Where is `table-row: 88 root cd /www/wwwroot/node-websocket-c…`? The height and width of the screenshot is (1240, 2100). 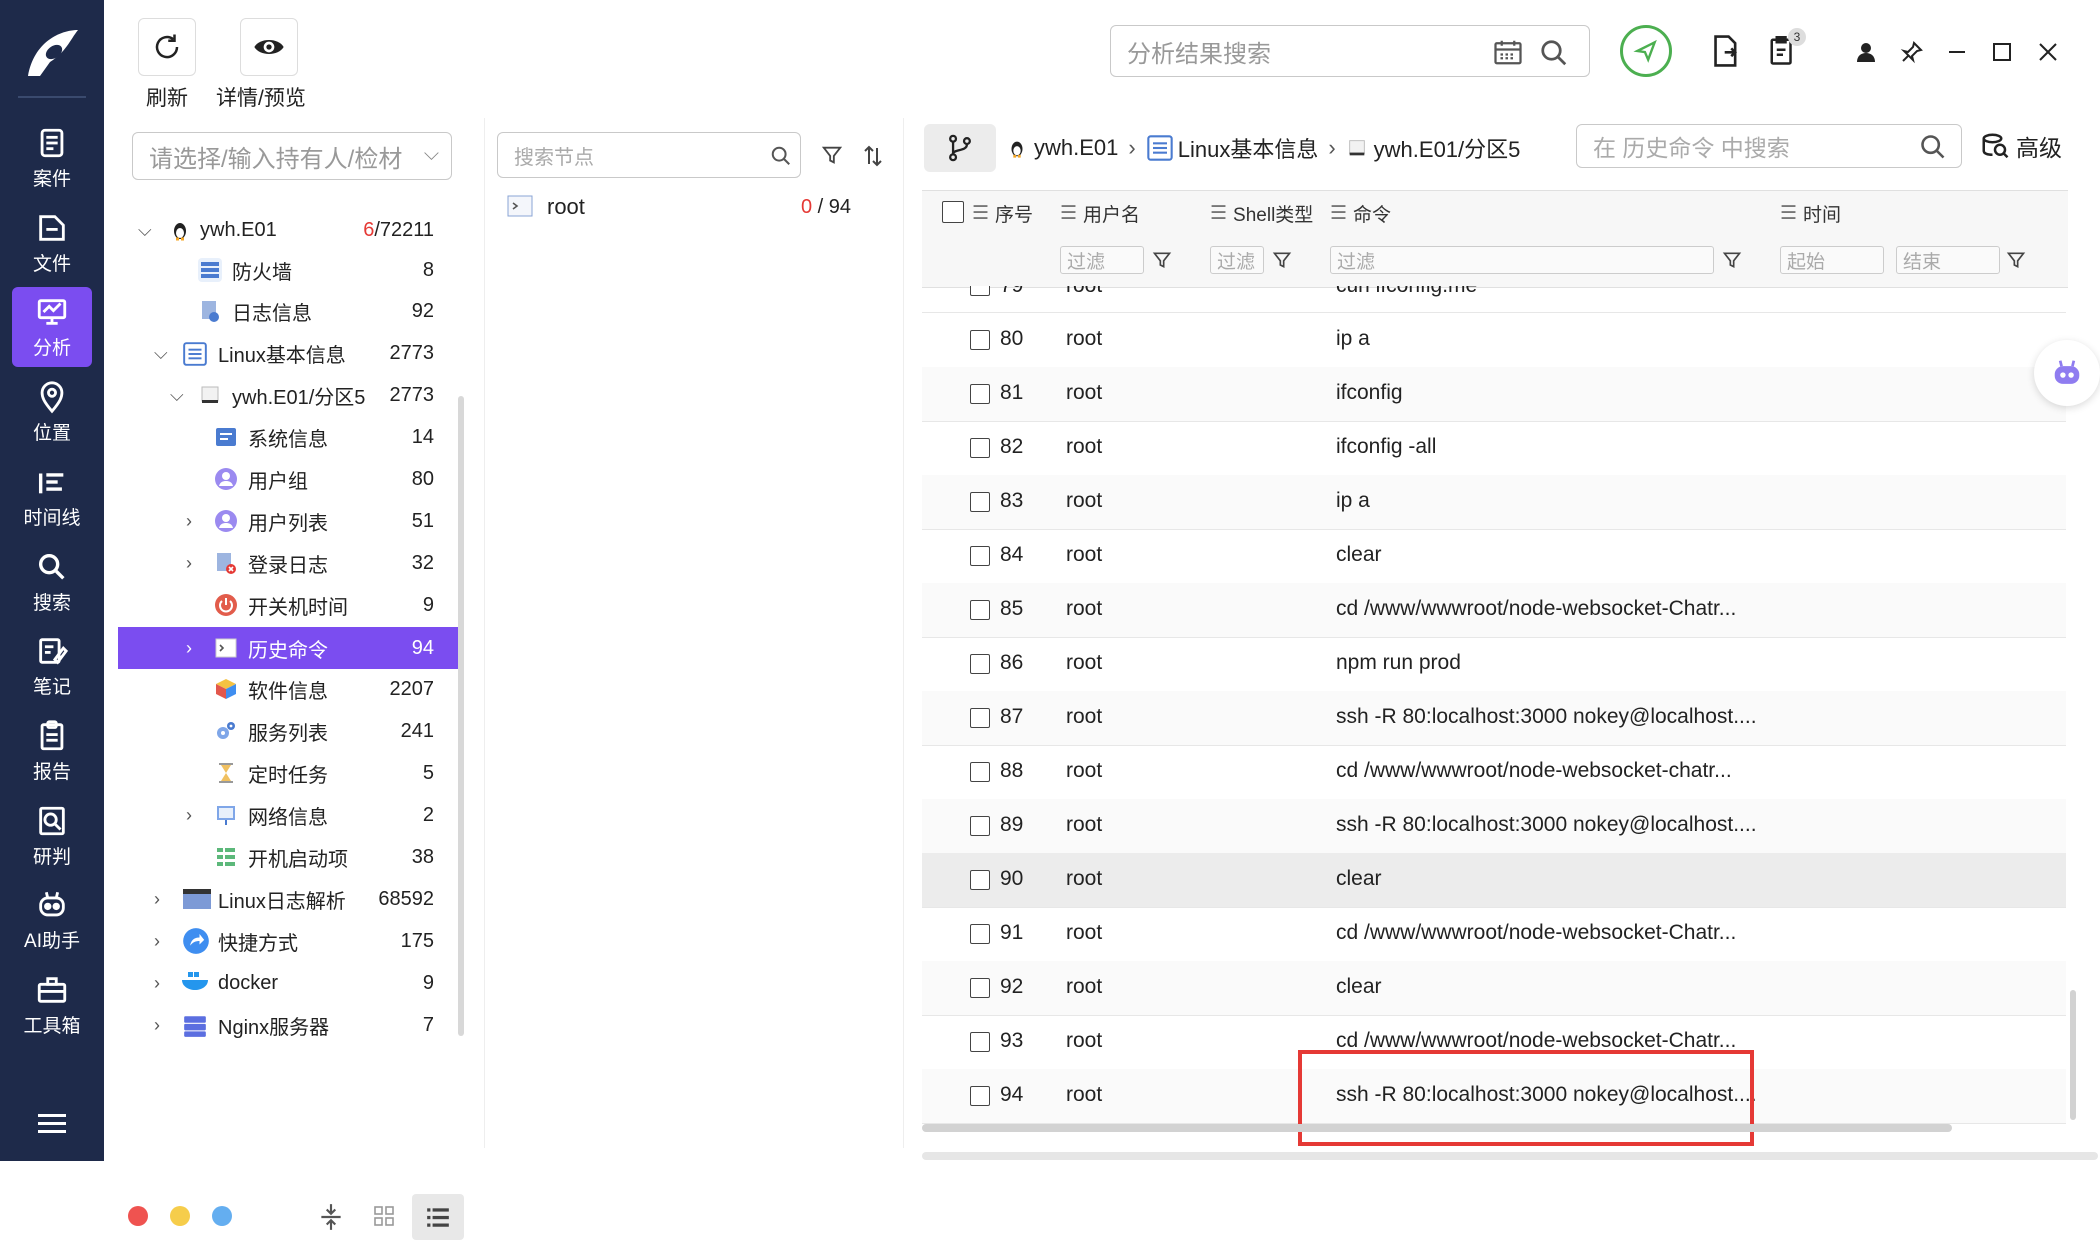 table-row: 88 root cd /www/wwwroot/node-websocket-c… is located at coordinates (1494, 772).